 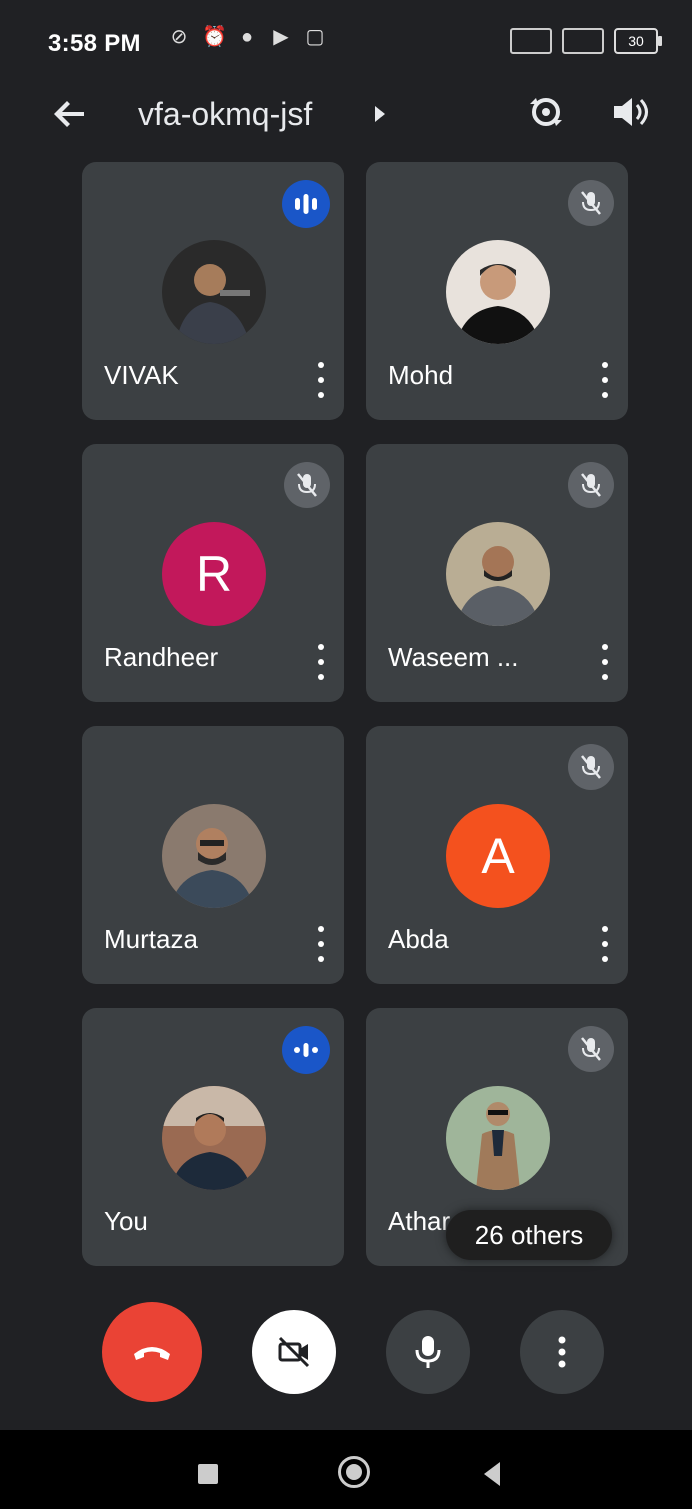 I want to click on battery-icon: 30, so click(x=638, y=41).